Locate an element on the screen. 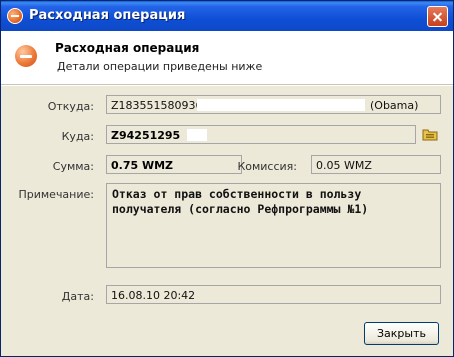  header-subtitle: Детали операции приведены ниже is located at coordinates (160, 66).